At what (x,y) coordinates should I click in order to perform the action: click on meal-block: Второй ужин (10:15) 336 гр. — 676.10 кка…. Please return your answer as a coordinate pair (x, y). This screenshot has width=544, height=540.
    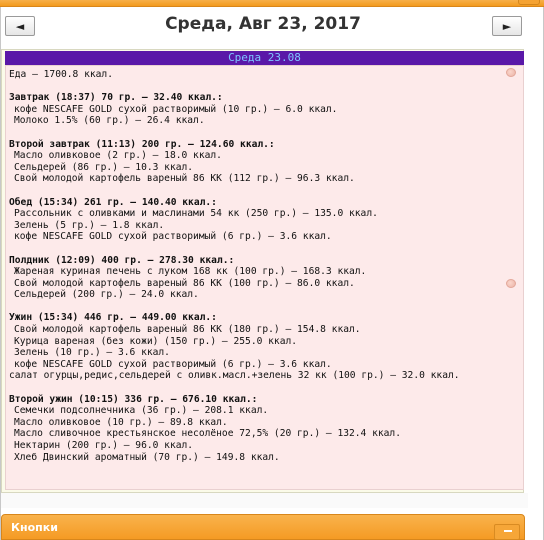
    Looking at the image, I should click on (266, 429).